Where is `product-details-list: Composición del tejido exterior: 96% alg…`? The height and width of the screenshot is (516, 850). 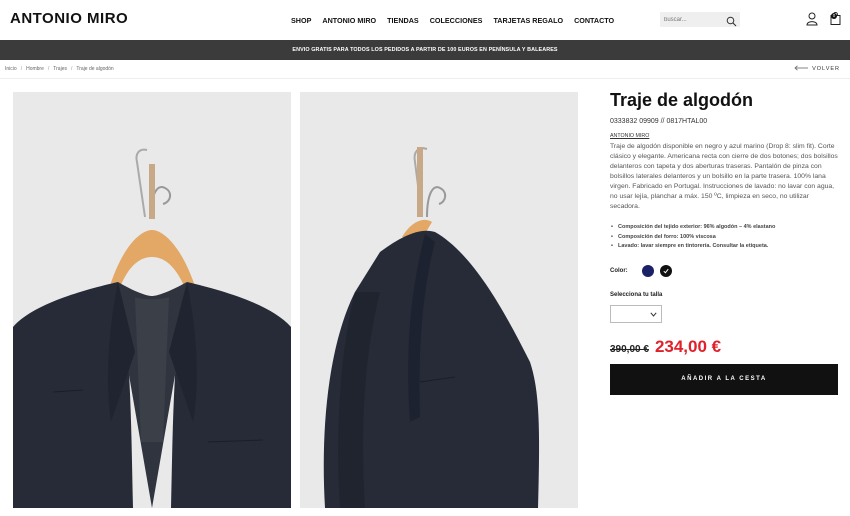
product-details-list: Composición del tejido exterior: 96% alg… is located at coordinates (725, 237).